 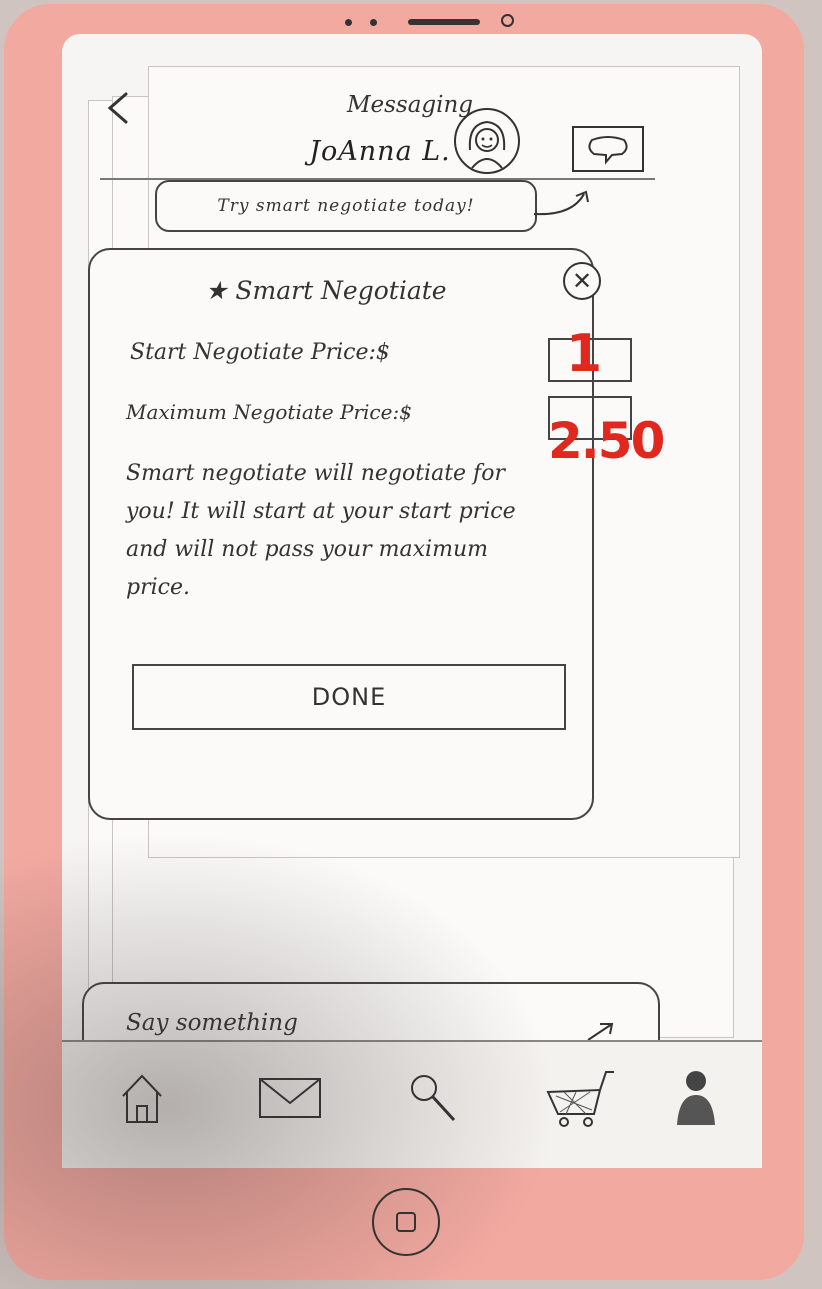 What do you see at coordinates (212, 1023) in the screenshot?
I see `message-placeholder: Say something` at bounding box center [212, 1023].